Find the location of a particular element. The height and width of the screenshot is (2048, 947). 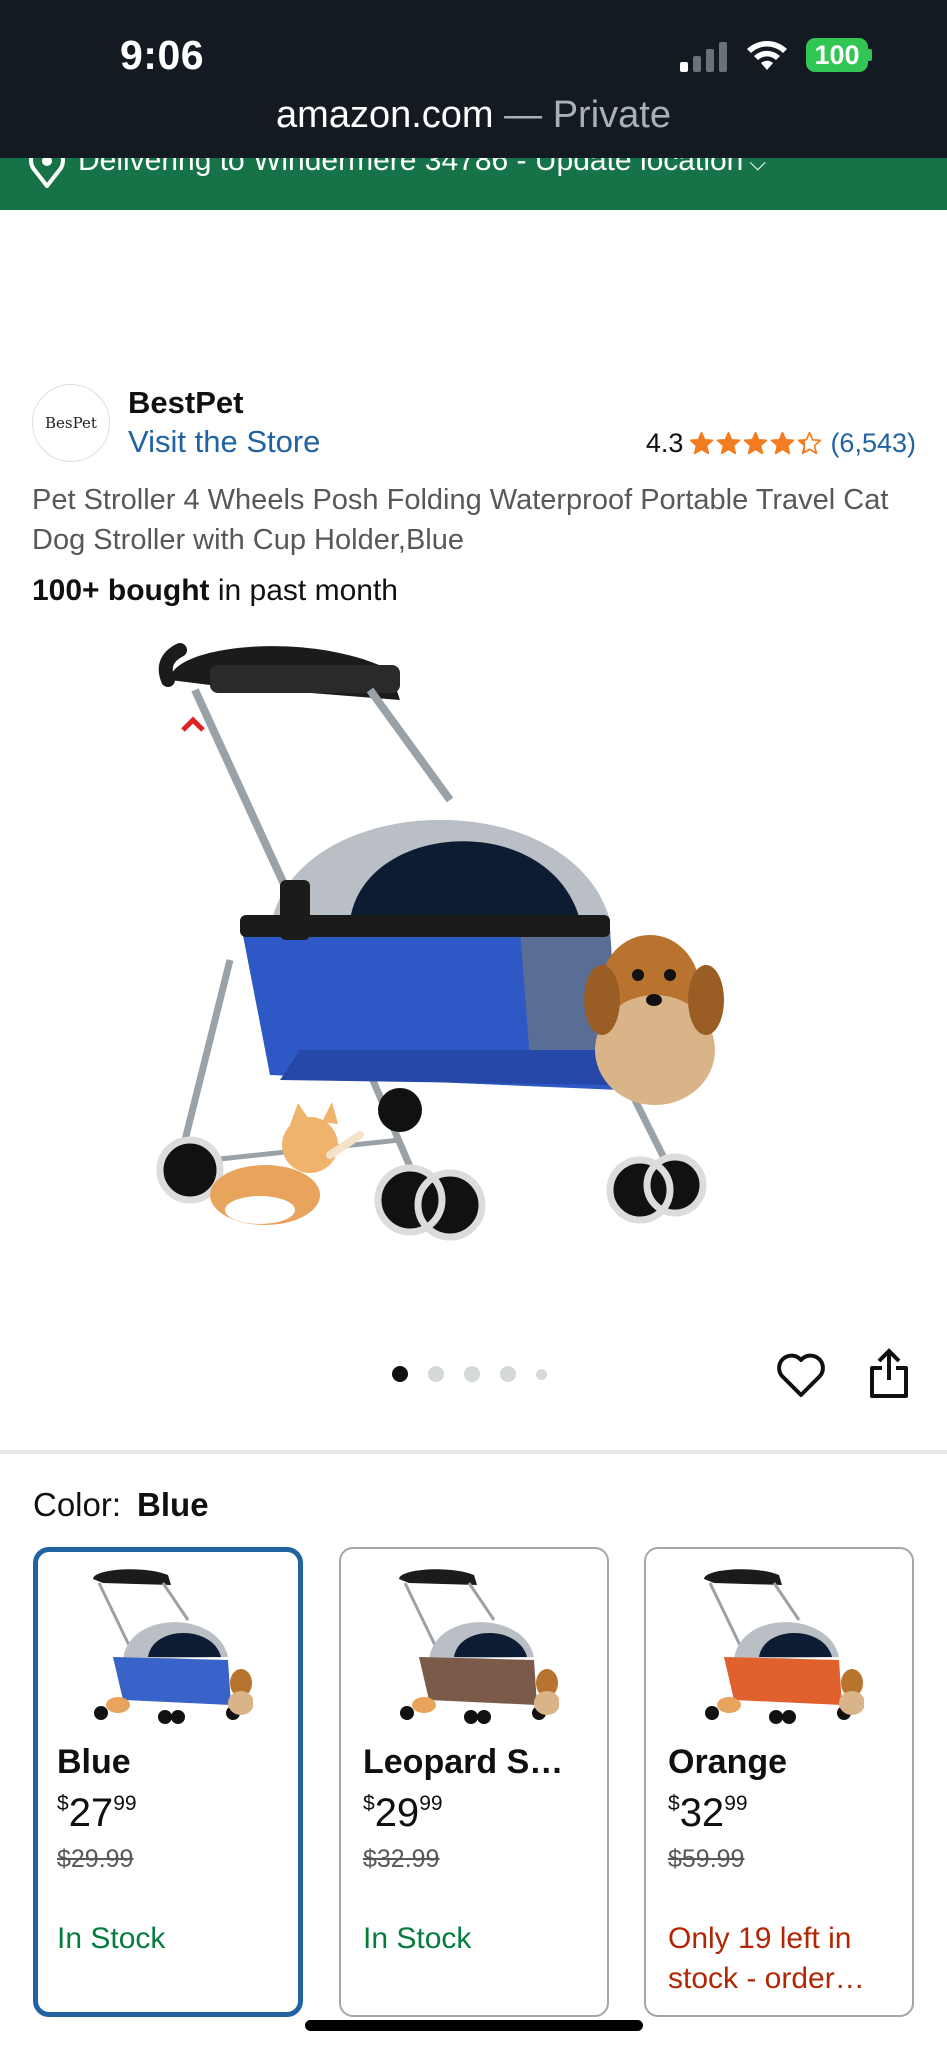

wishlist-heart-icon is located at coordinates (801, 1375).